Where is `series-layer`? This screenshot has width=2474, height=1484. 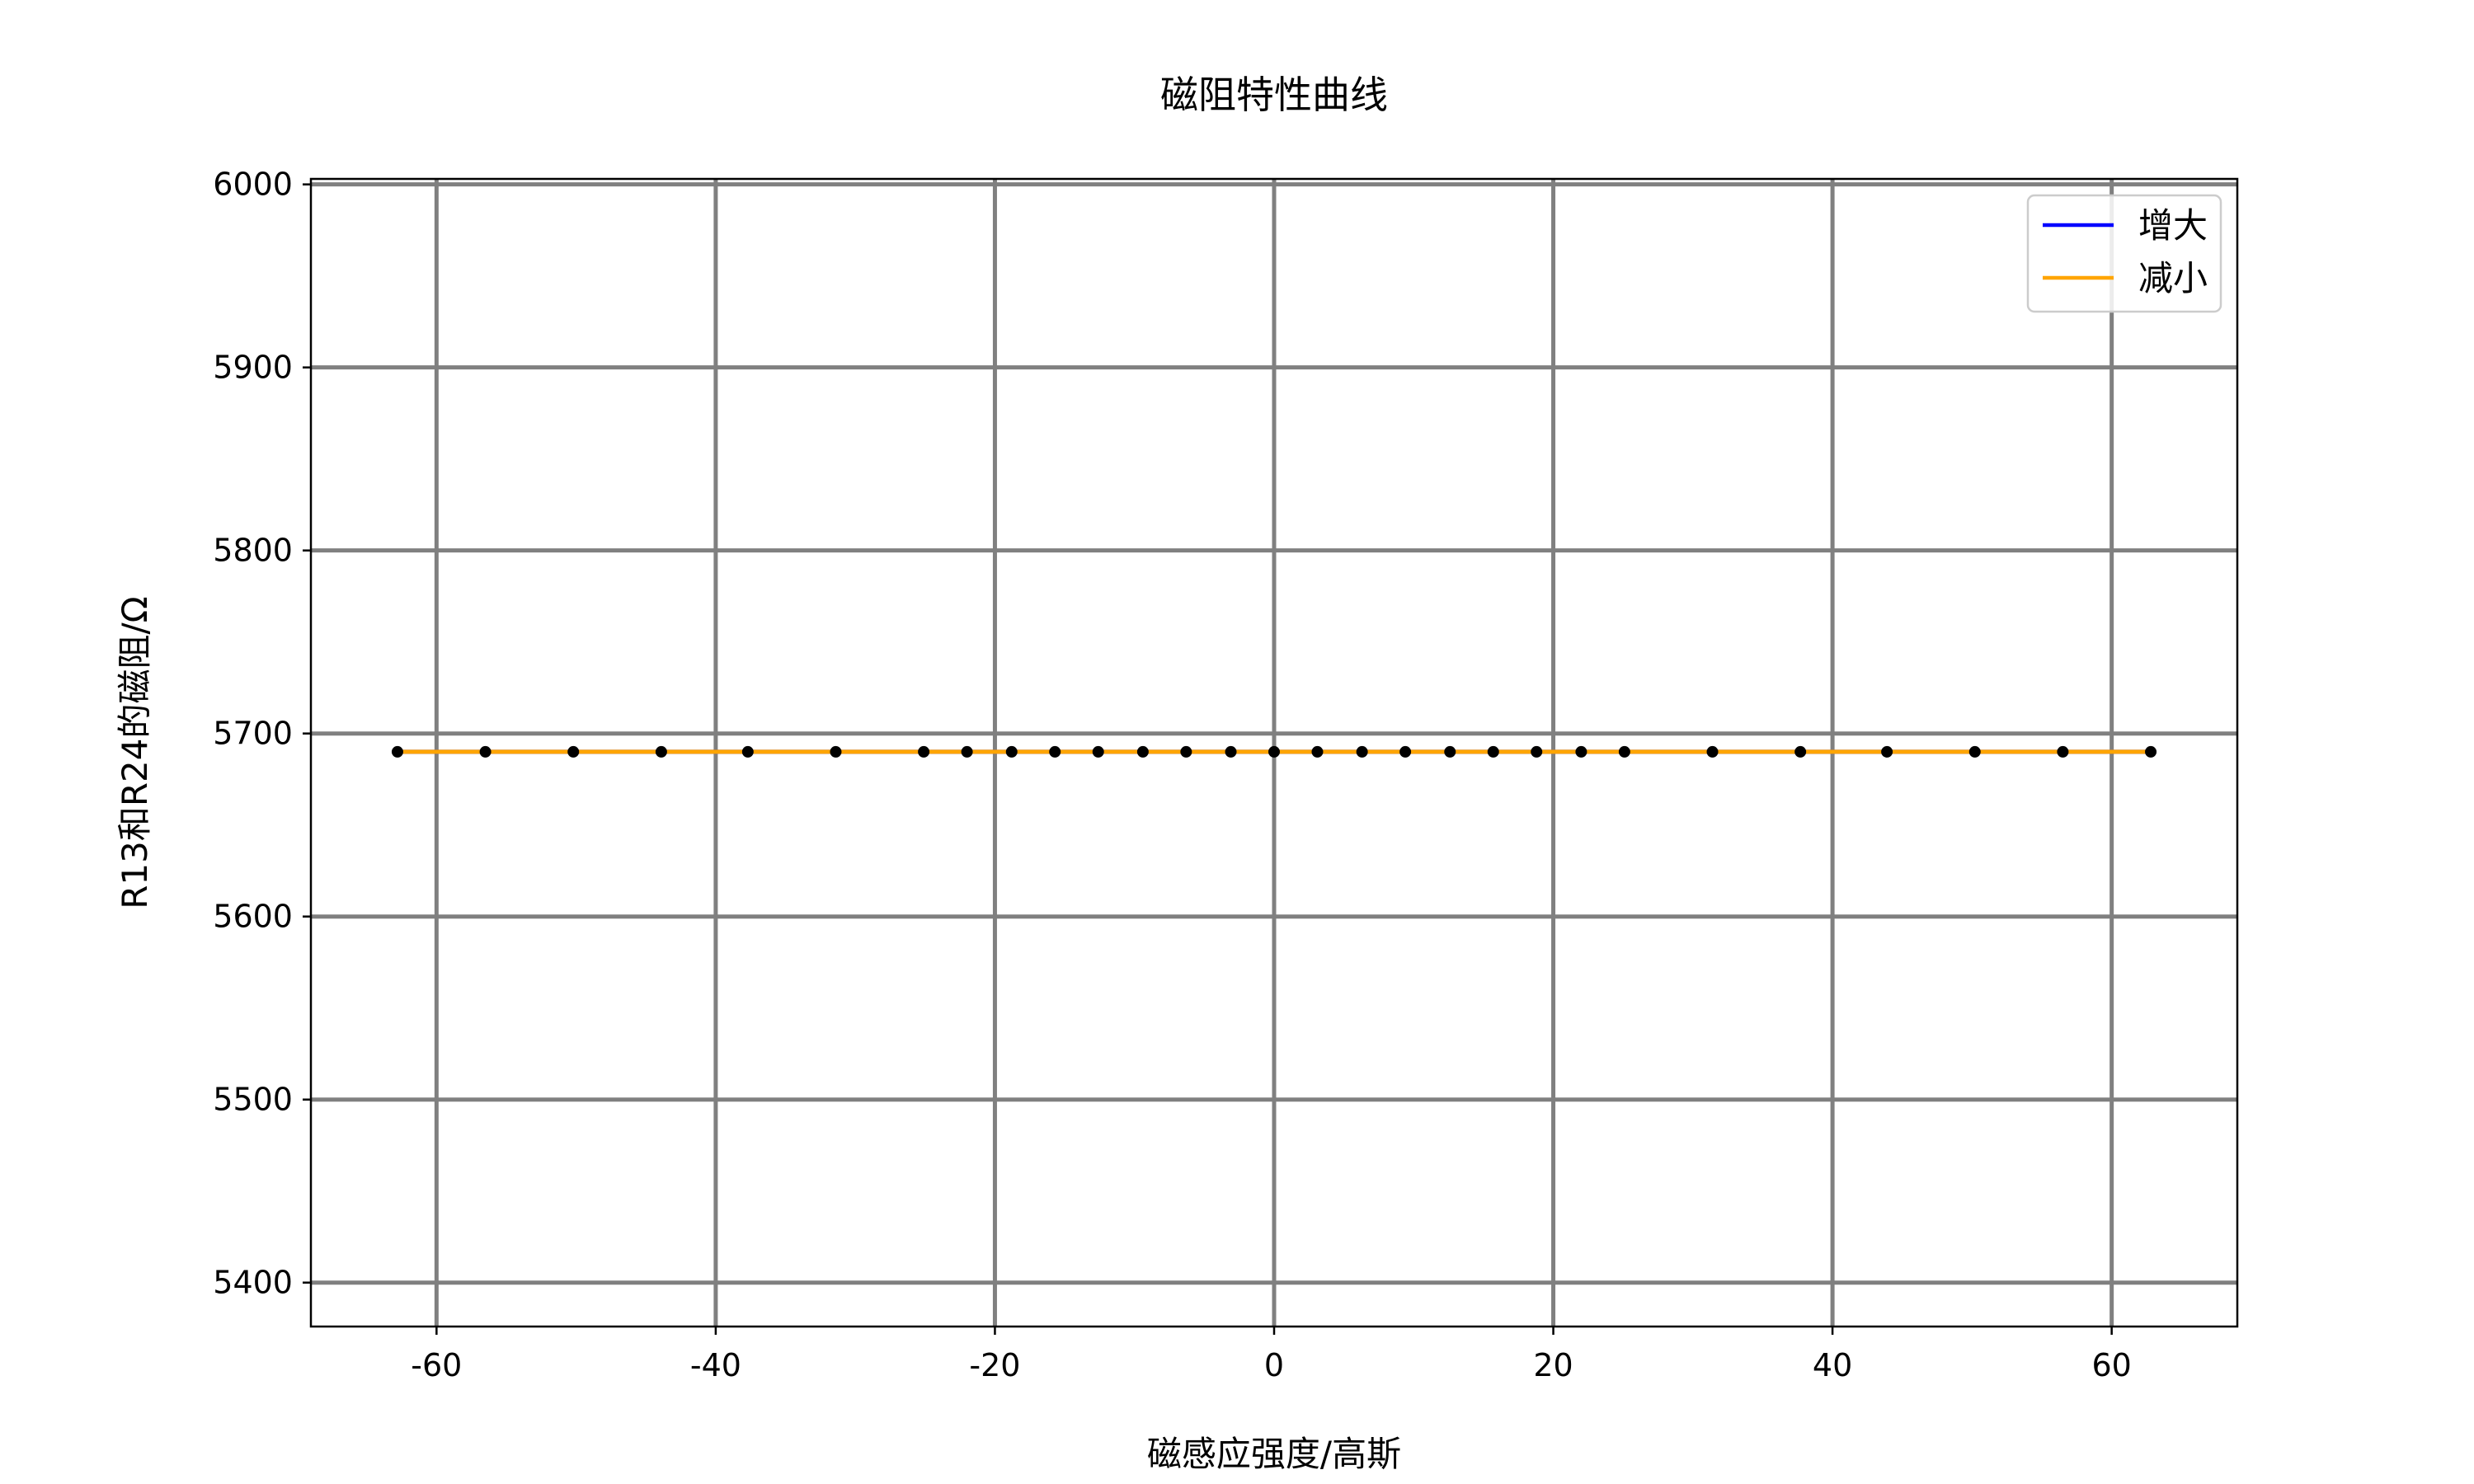
series-layer is located at coordinates (1274, 751).